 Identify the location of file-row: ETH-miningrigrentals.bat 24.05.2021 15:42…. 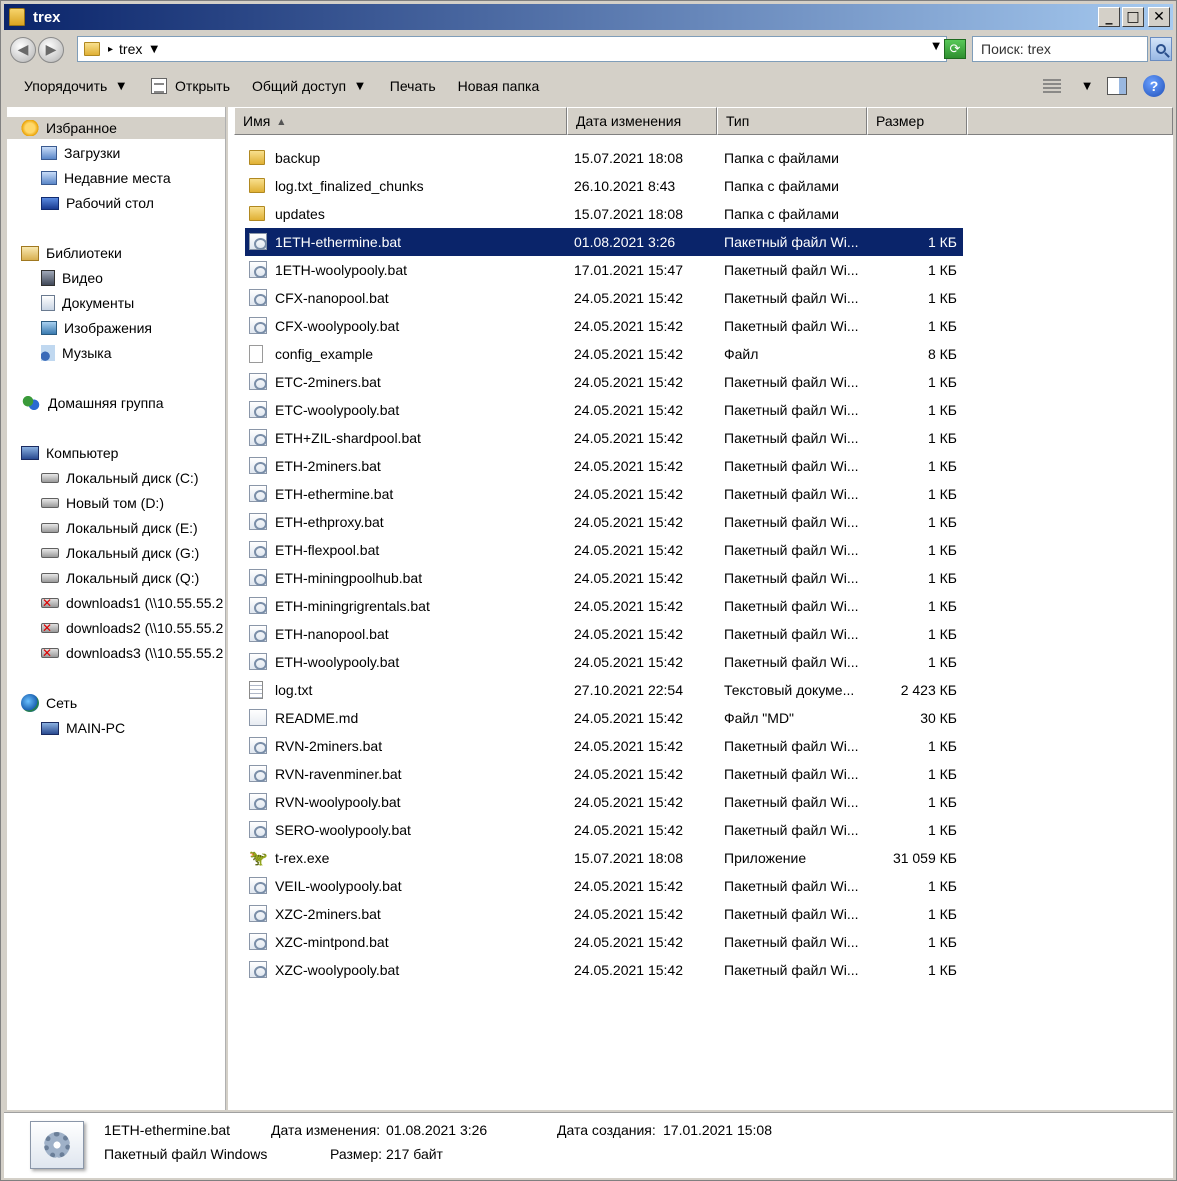
(604, 606).